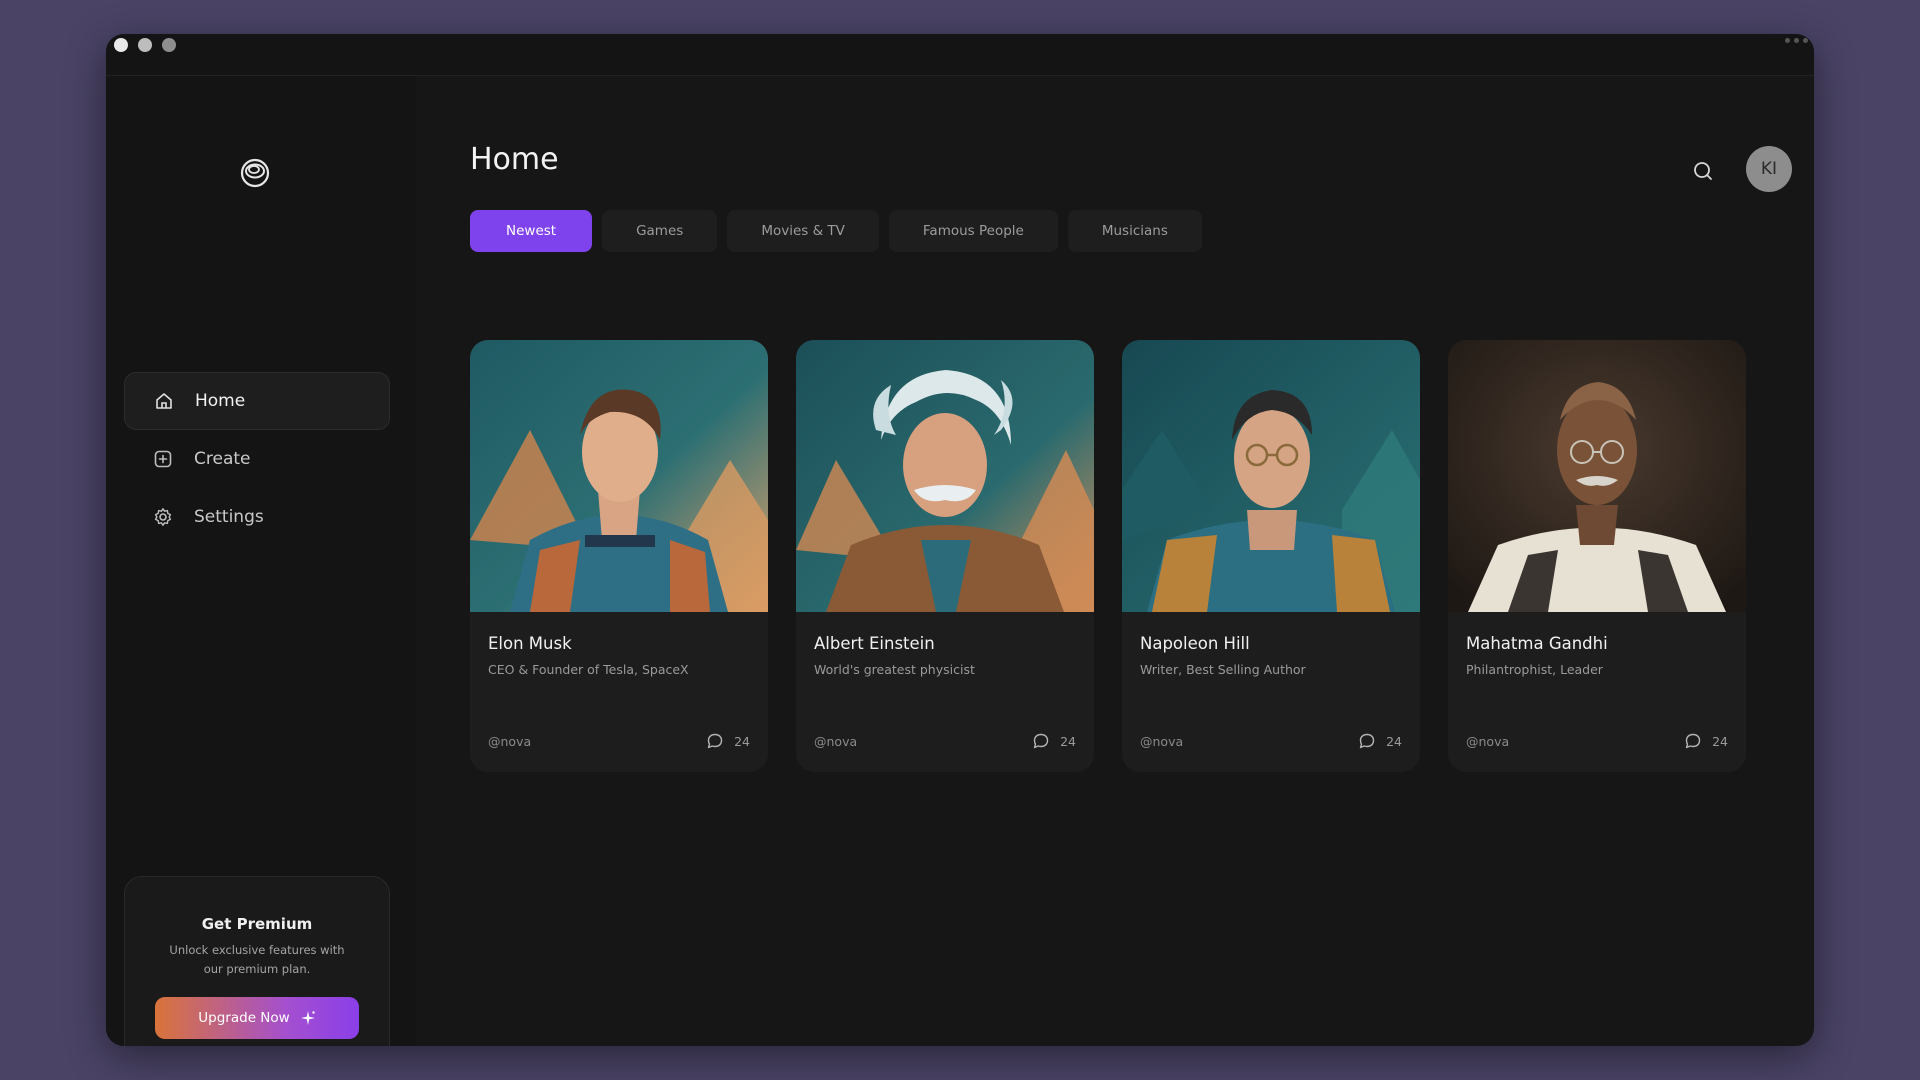 The image size is (1920, 1080). What do you see at coordinates (1223, 669) in the screenshot?
I see `character-description: Writer, Best Selling Author` at bounding box center [1223, 669].